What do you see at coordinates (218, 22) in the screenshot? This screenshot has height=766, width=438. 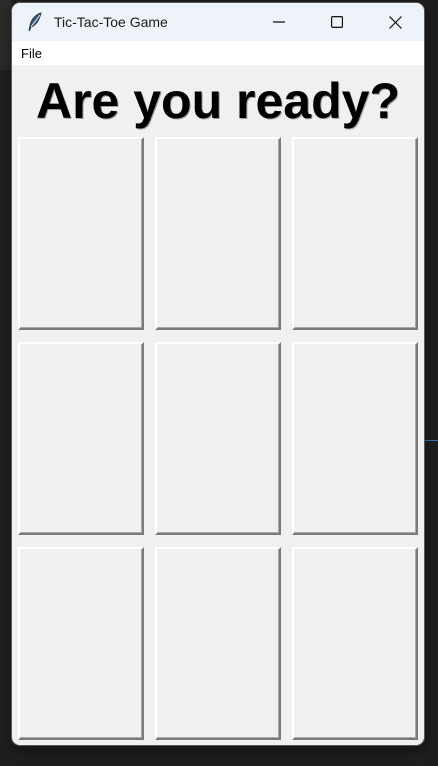 I see `title-bar: Tic-Tac-Toe Game` at bounding box center [218, 22].